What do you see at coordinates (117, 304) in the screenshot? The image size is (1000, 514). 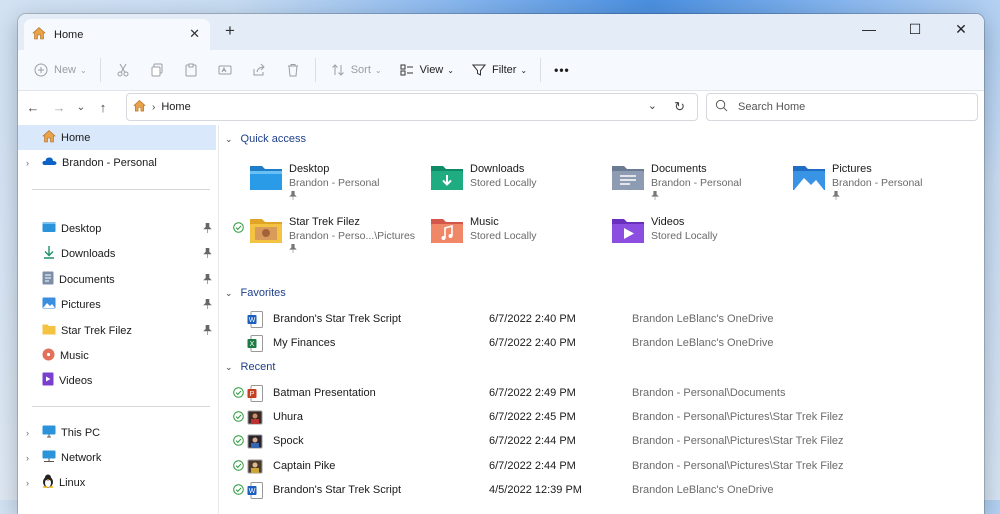 I see `sidebar-item-pictures: Pictures` at bounding box center [117, 304].